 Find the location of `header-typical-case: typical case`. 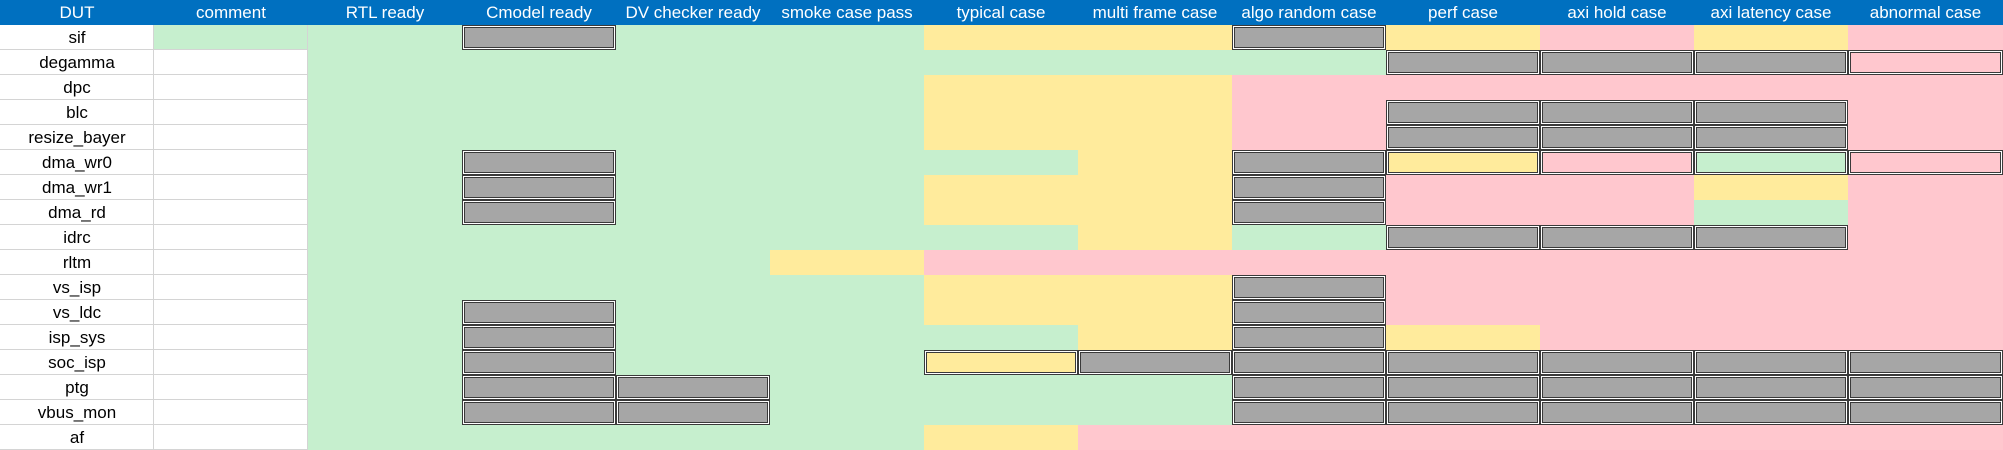

header-typical-case: typical case is located at coordinates (1001, 12).